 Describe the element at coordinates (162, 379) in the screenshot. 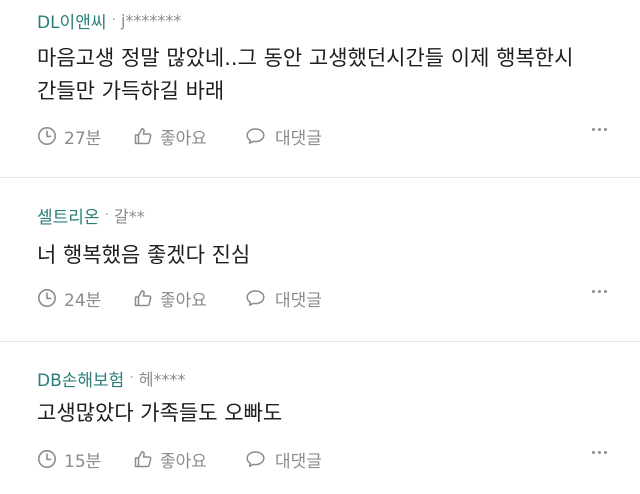

I see `user-id: 헤****` at that location.